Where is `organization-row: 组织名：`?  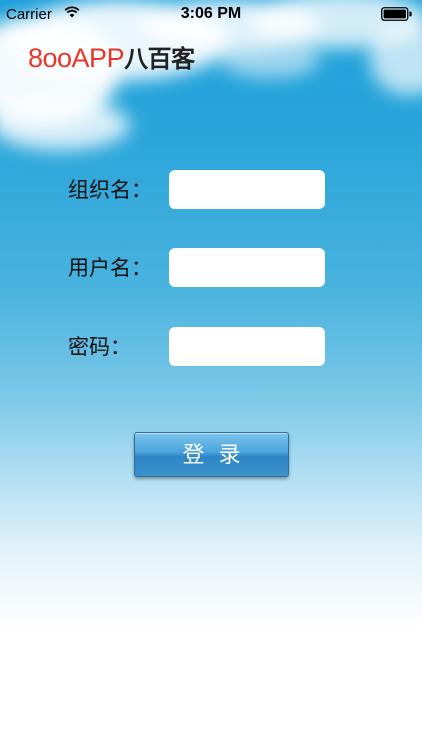
organization-row: 组织名： is located at coordinates (211, 190).